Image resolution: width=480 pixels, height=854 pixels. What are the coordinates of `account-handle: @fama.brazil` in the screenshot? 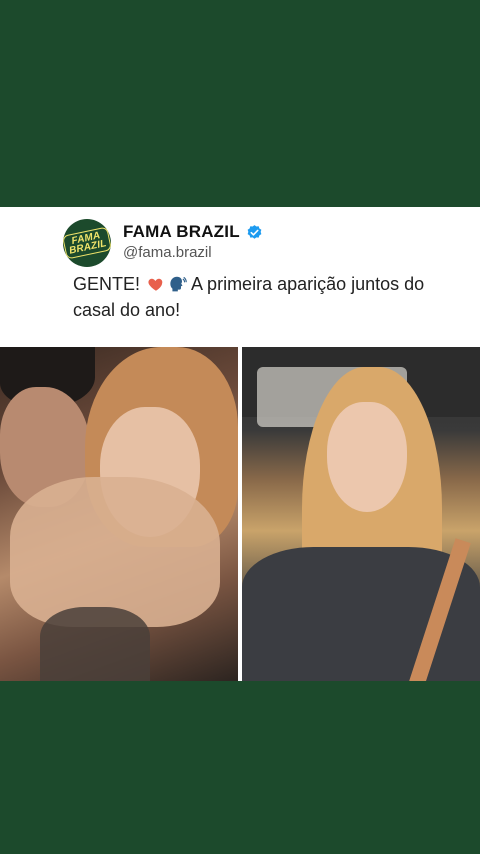 It's located at (167, 252).